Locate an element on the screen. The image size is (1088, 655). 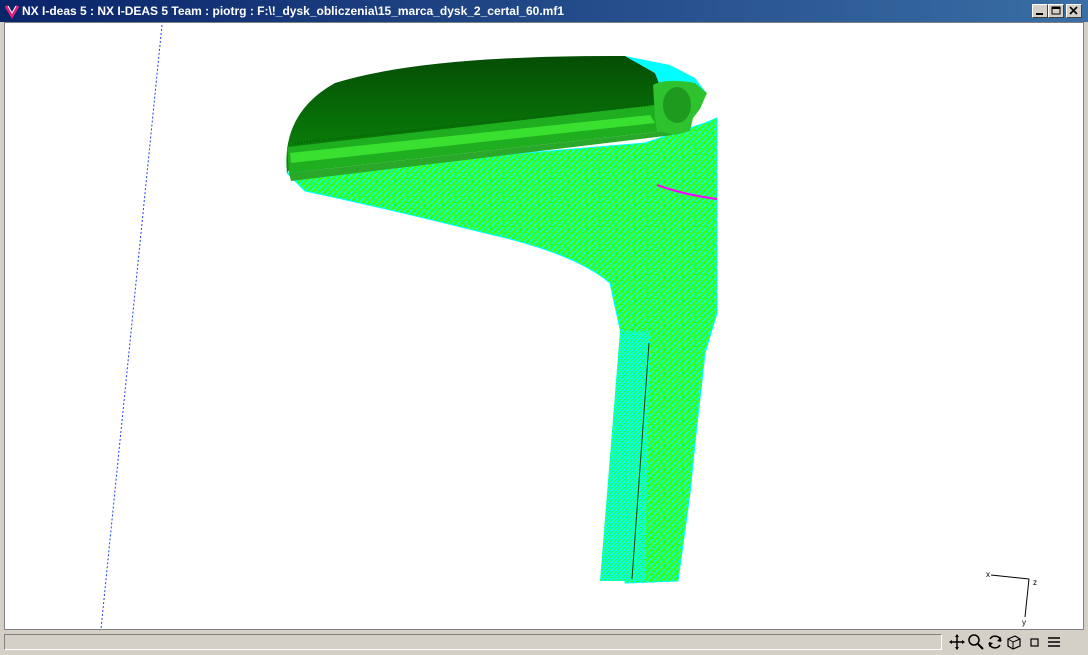
status-bar is located at coordinates (544, 642).